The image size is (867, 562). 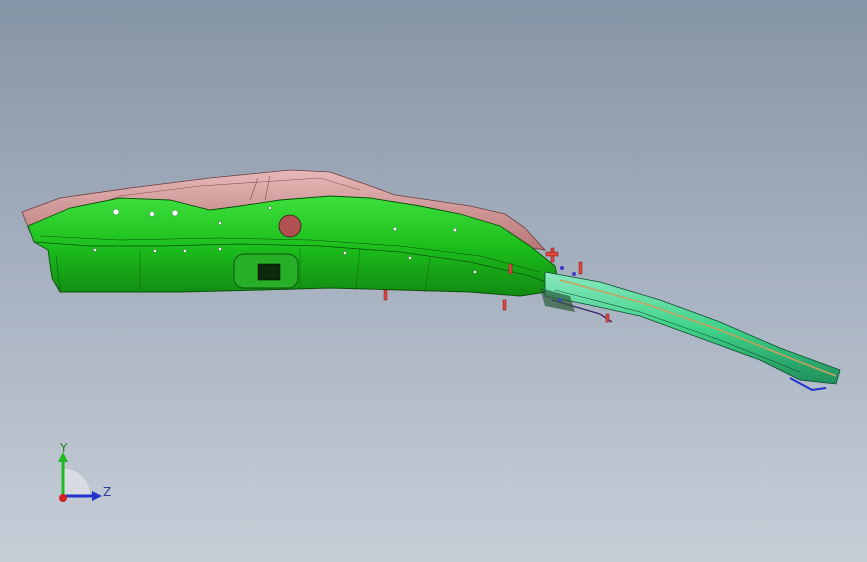 What do you see at coordinates (107, 492) in the screenshot?
I see `triad-z-label: Z` at bounding box center [107, 492].